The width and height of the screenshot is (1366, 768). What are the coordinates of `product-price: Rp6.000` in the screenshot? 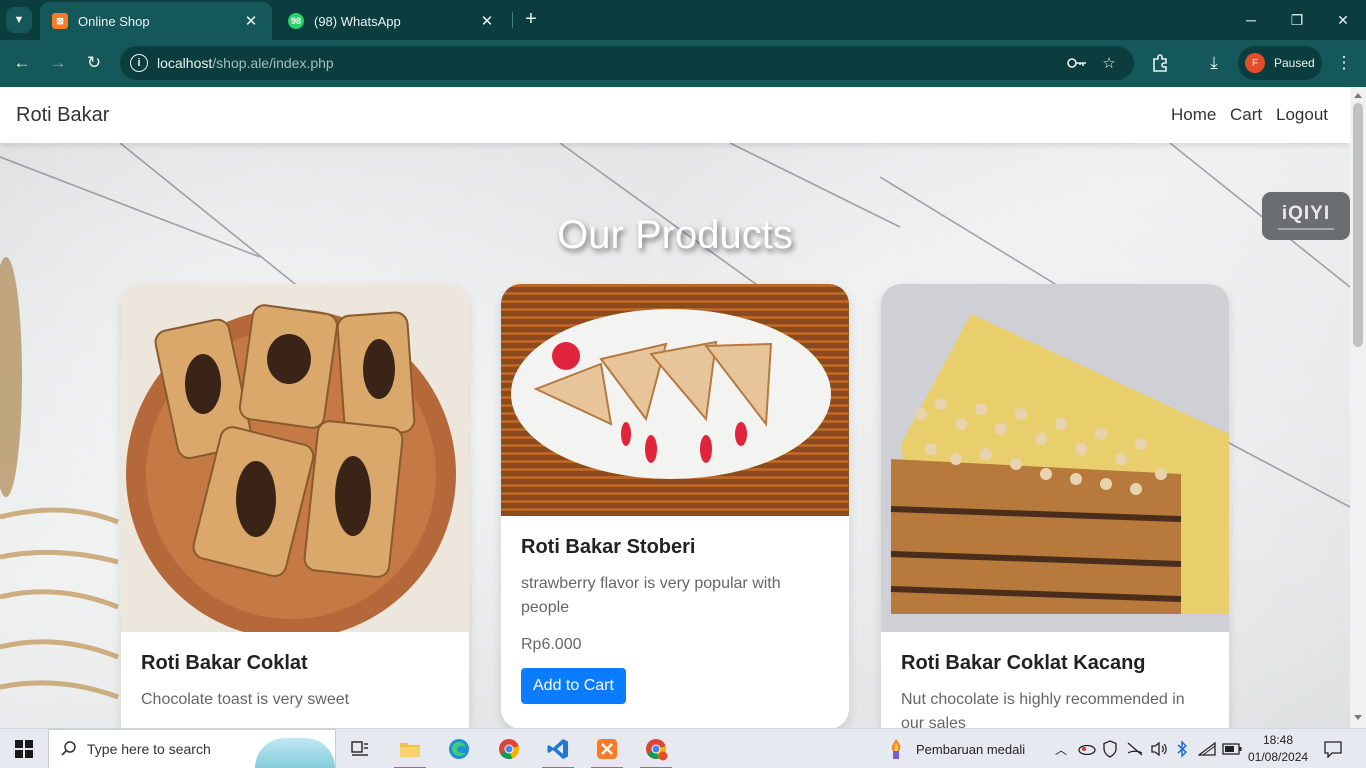 It's located at (551, 644).